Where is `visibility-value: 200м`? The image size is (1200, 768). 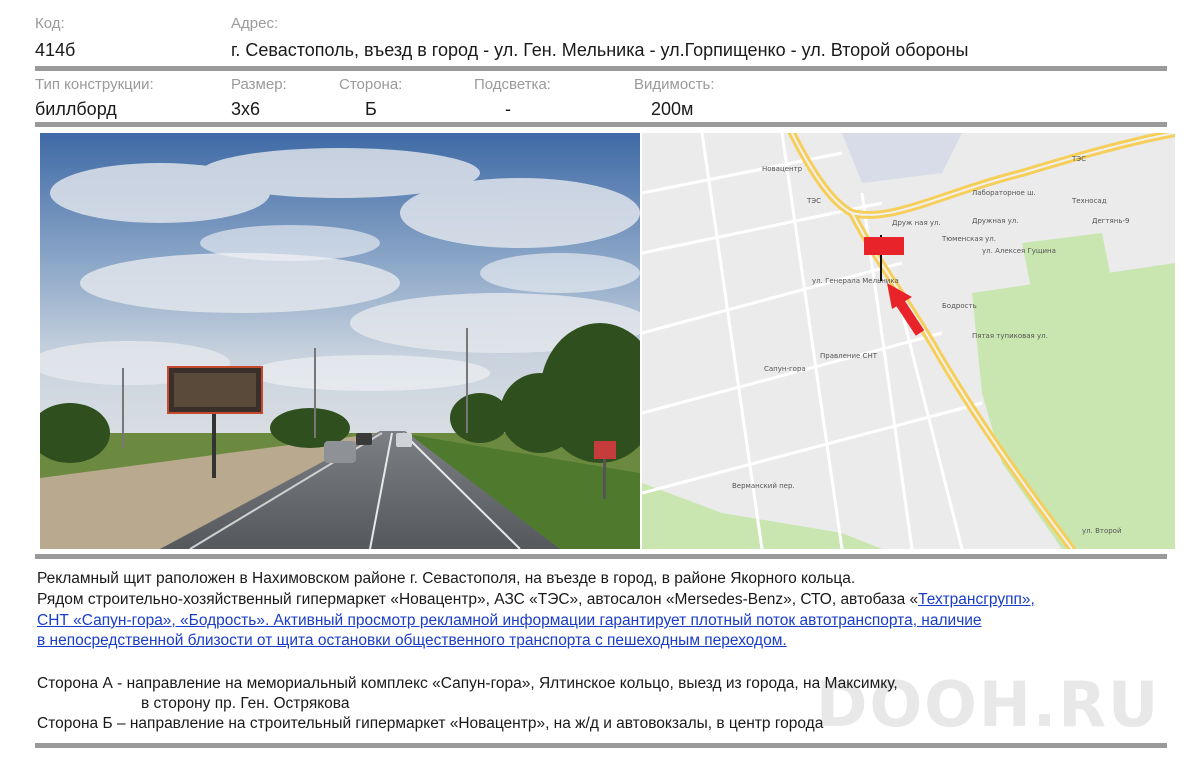
visibility-value: 200м is located at coordinates (672, 109).